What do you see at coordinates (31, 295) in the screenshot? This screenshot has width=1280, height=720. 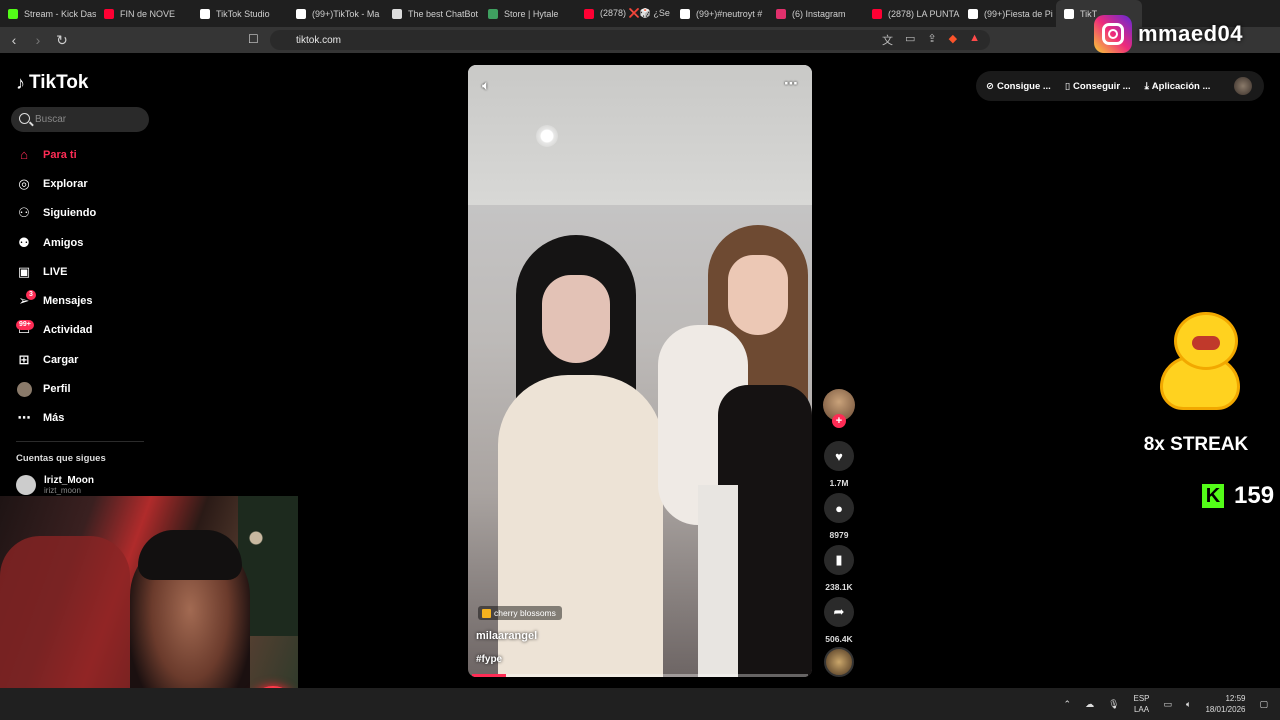 I see `messages-badge: 3` at bounding box center [31, 295].